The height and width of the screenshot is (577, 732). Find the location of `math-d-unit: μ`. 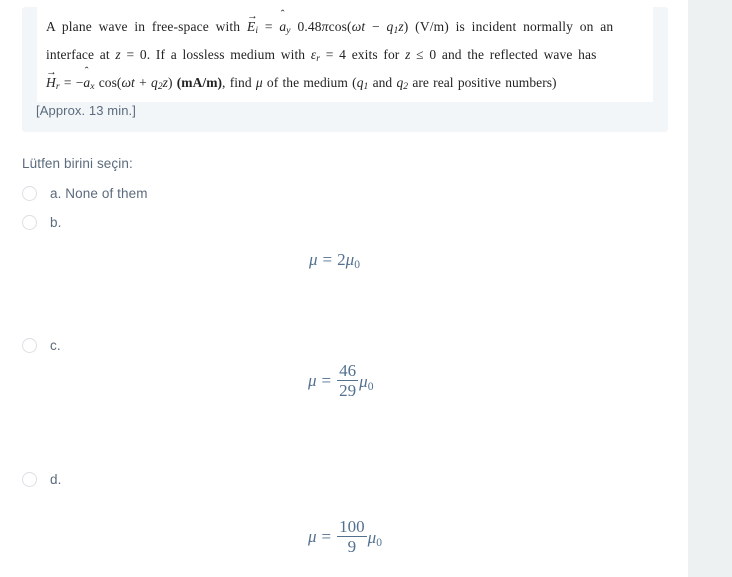

math-d-unit: μ is located at coordinates (372, 537).